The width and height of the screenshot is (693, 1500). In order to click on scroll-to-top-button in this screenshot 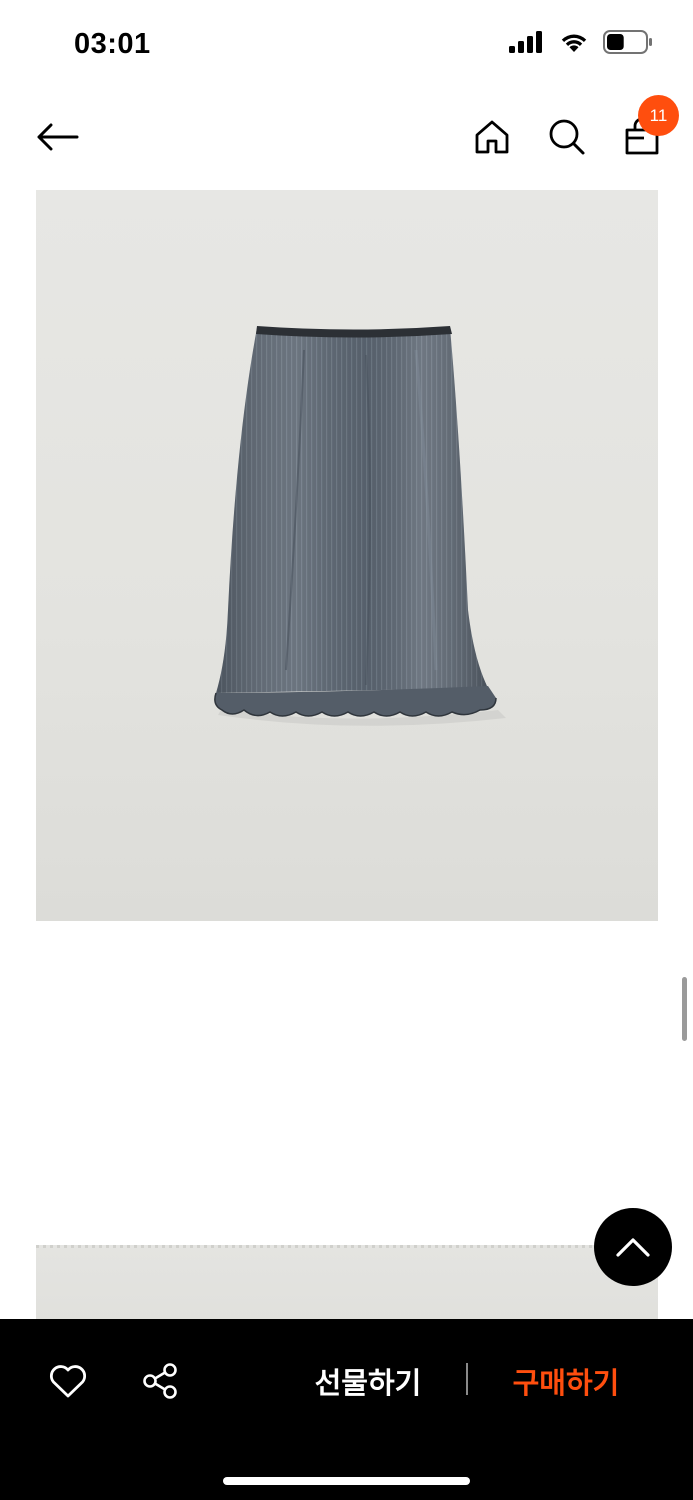, I will do `click(633, 1247)`.